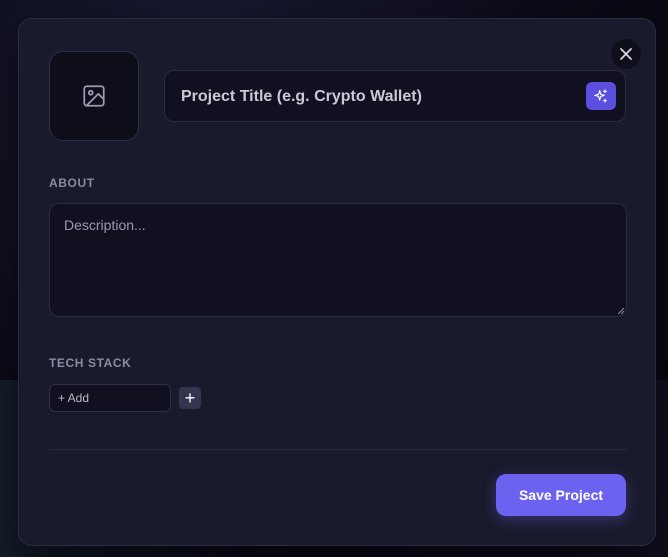 The width and height of the screenshot is (668, 557). I want to click on tech-stack-label: TECH STACK, so click(90, 363).